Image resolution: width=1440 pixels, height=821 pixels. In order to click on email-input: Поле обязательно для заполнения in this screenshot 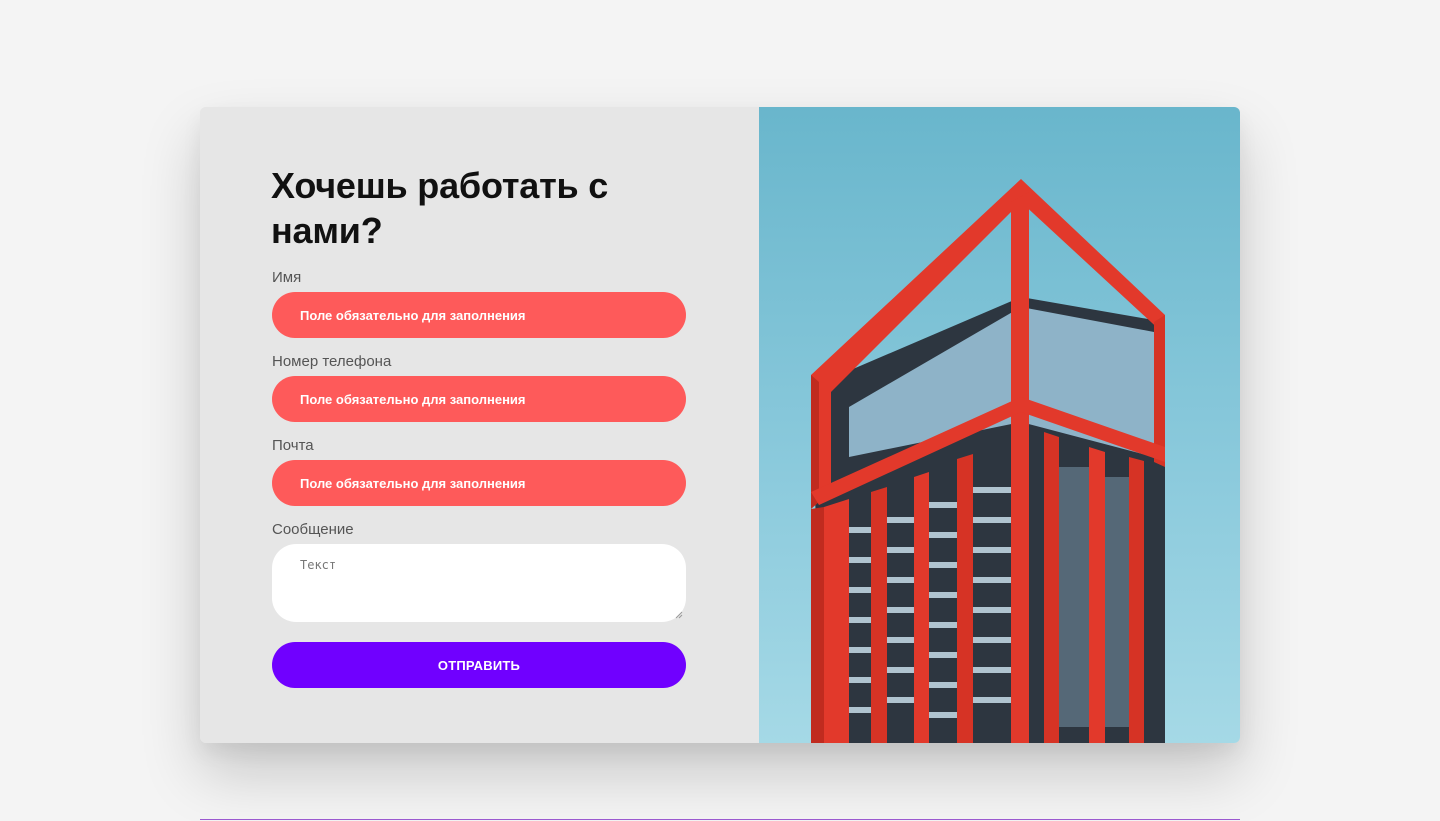, I will do `click(479, 483)`.